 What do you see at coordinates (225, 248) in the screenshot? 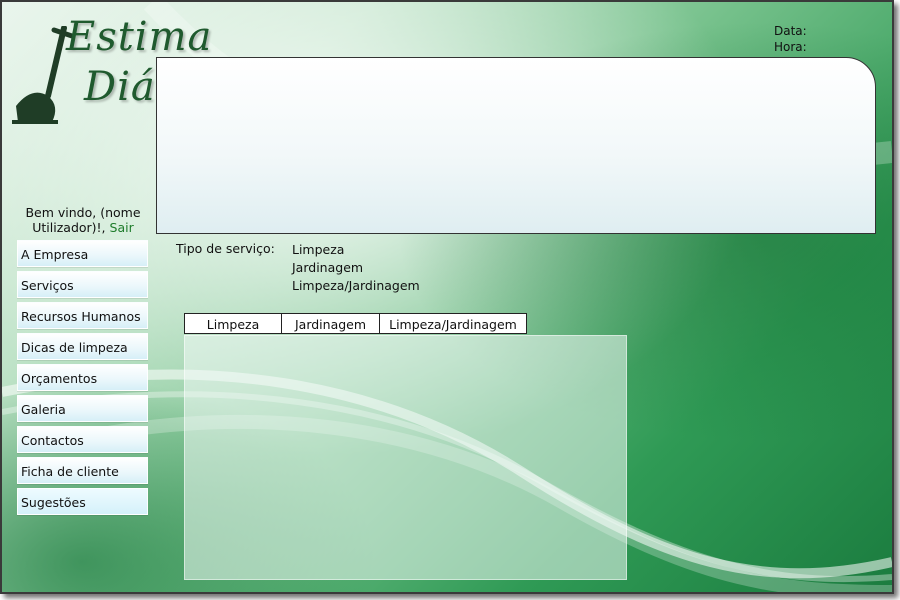
I see `service-type-label: Tipo de serviço:` at bounding box center [225, 248].